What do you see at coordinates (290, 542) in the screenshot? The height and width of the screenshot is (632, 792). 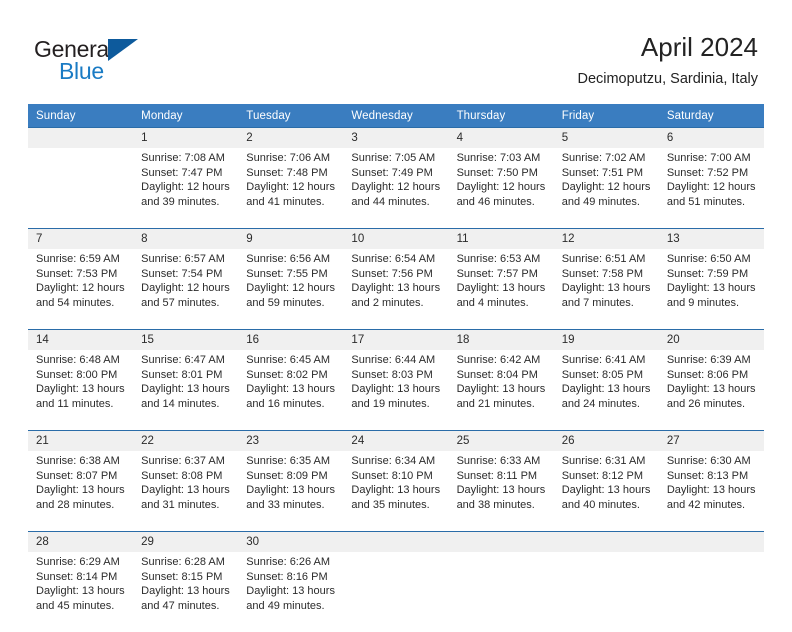 I see `day-number-30: 30` at bounding box center [290, 542].